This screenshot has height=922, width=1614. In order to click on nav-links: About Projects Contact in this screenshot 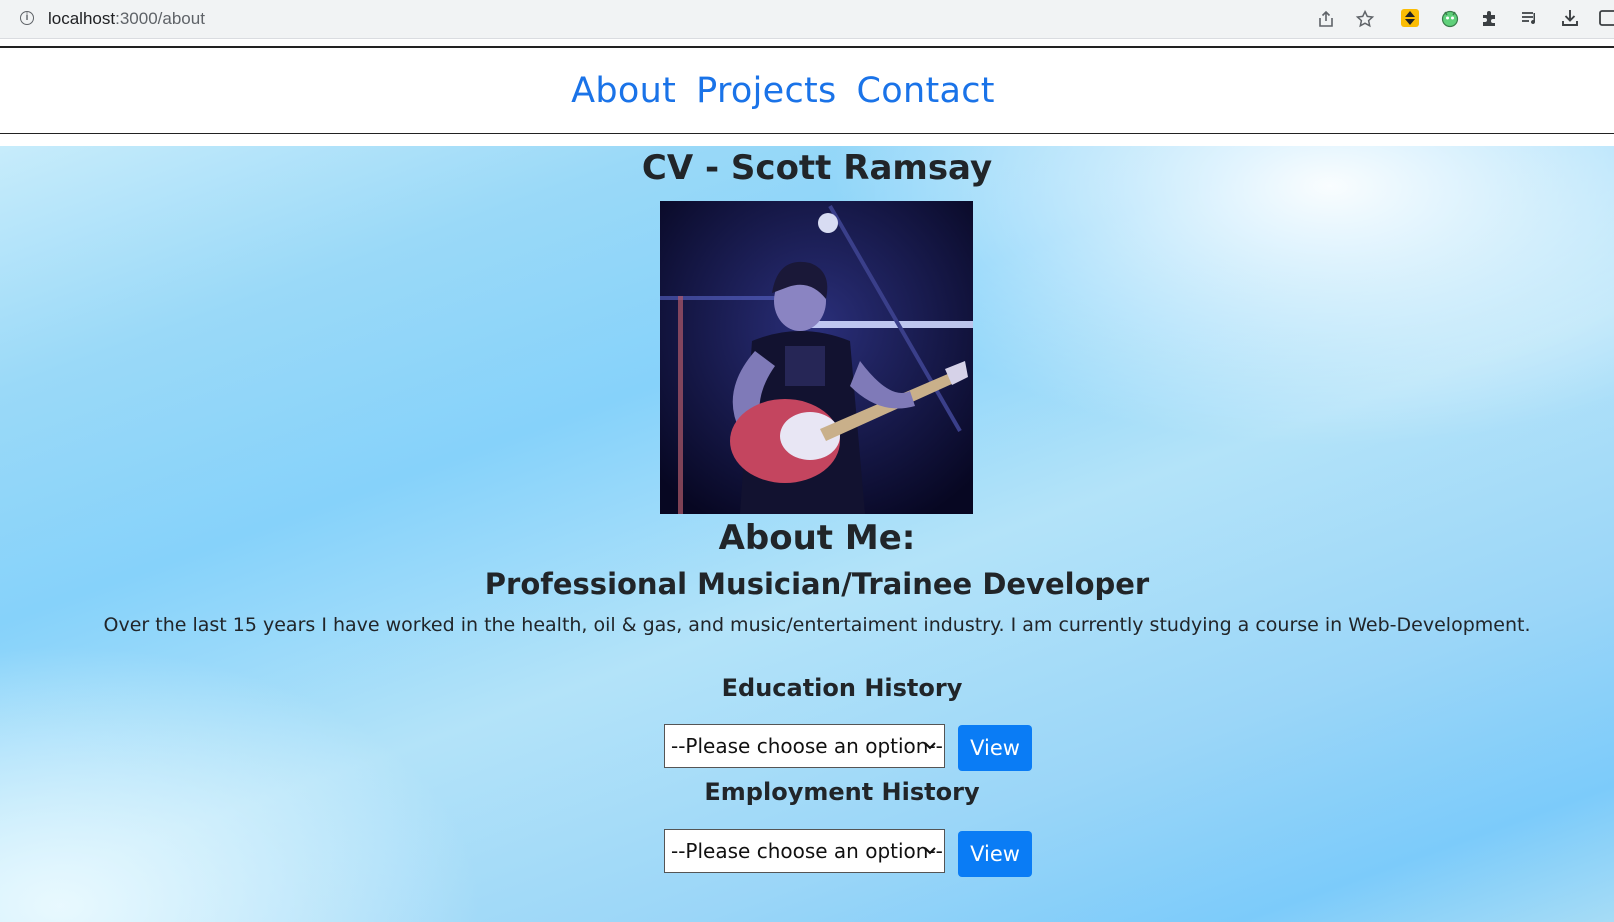, I will do `click(807, 91)`.